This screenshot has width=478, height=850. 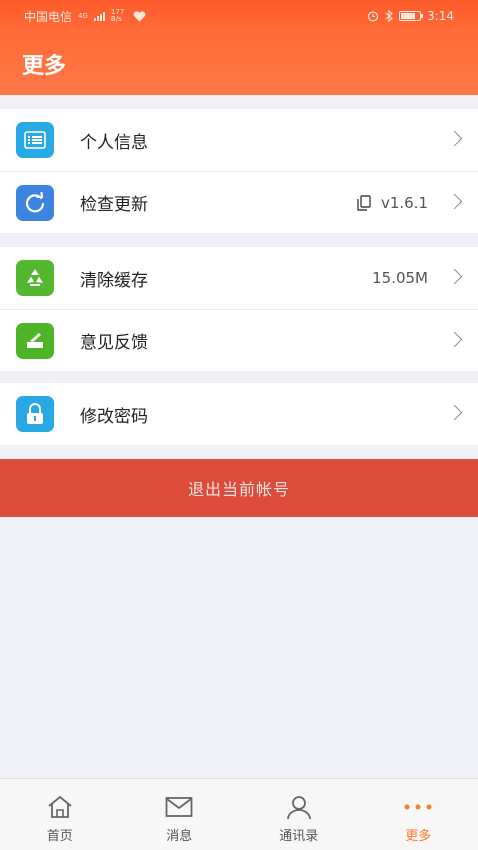 I want to click on cache-size: 15.05M, so click(x=400, y=278).